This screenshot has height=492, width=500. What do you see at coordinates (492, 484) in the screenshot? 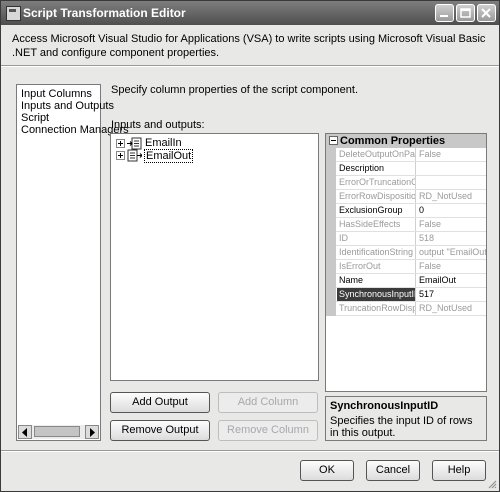
I see `resize-grip-icon` at bounding box center [492, 484].